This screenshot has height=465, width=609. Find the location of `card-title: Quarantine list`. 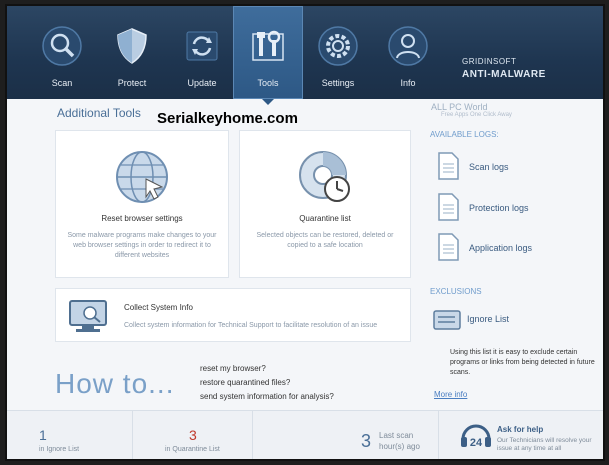

card-title: Quarantine list is located at coordinates (325, 218).